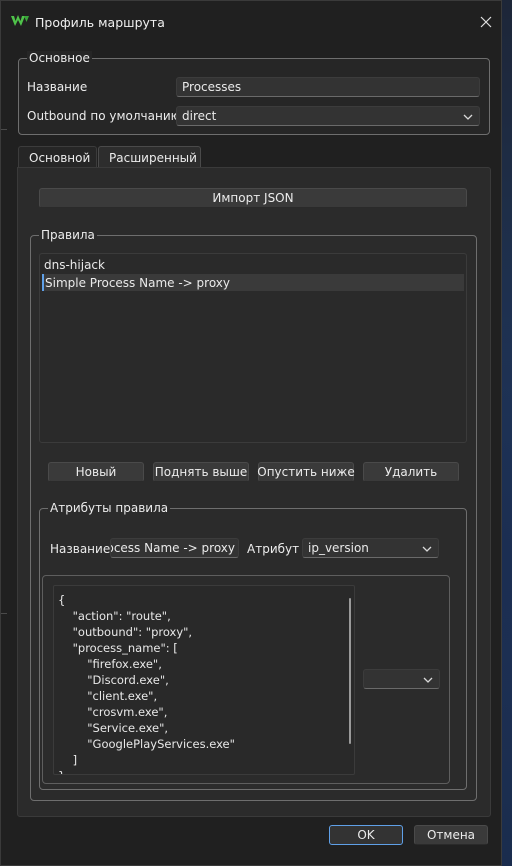  I want to click on import-json-button: Импорт JSON, so click(253, 198).